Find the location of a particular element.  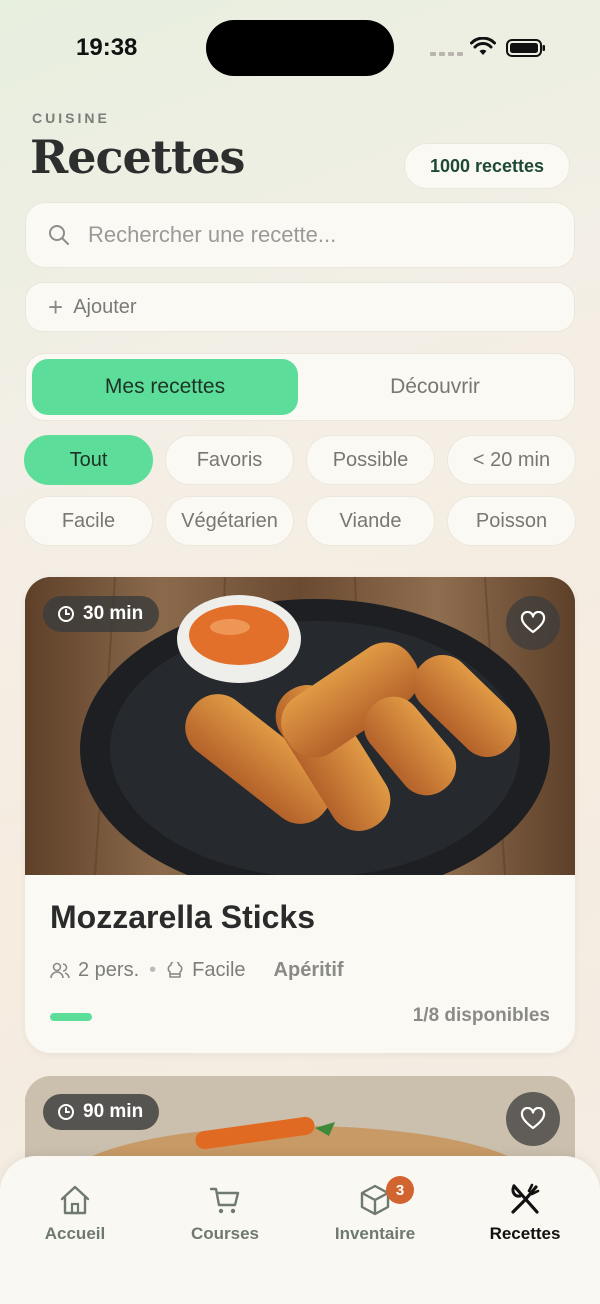

plus-icon: + is located at coordinates (56, 307).